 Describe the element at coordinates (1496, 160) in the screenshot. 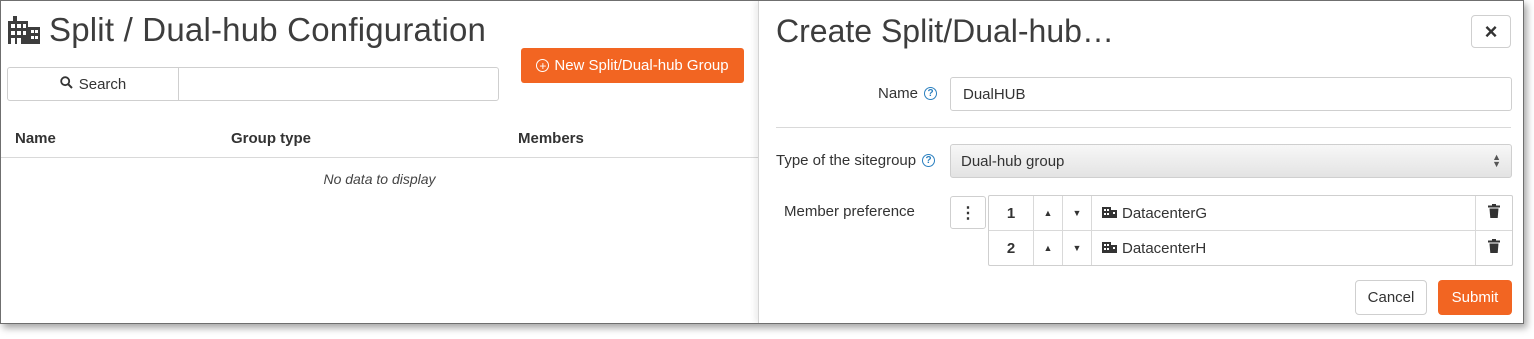

I see `select-arrows-icon: ▲ ▼` at that location.